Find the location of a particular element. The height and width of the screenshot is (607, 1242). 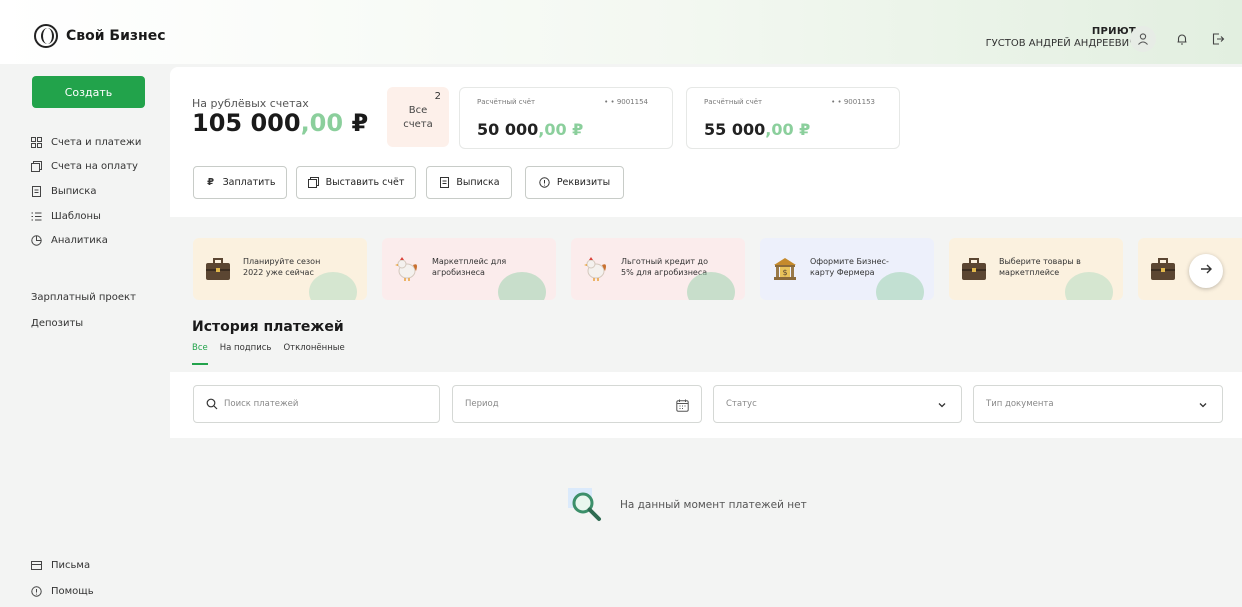

bank-icon: $ is located at coordinates (785, 269).